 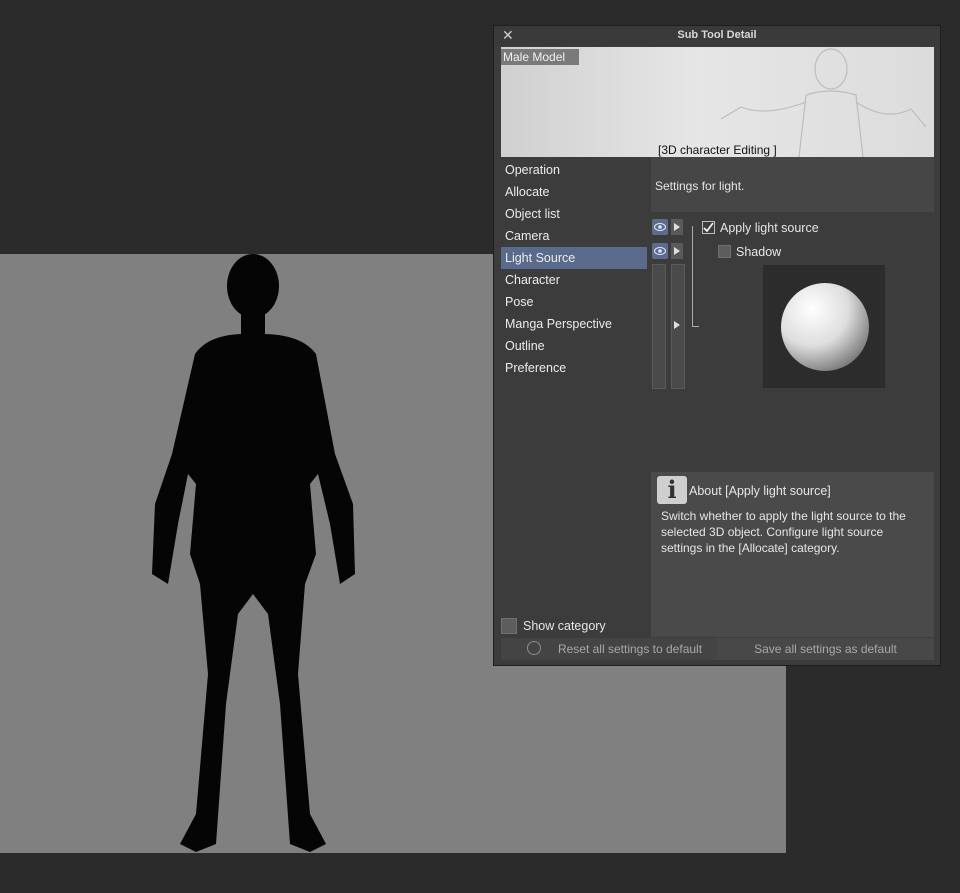 I want to click on shadow-checkbox, so click(x=724, y=251).